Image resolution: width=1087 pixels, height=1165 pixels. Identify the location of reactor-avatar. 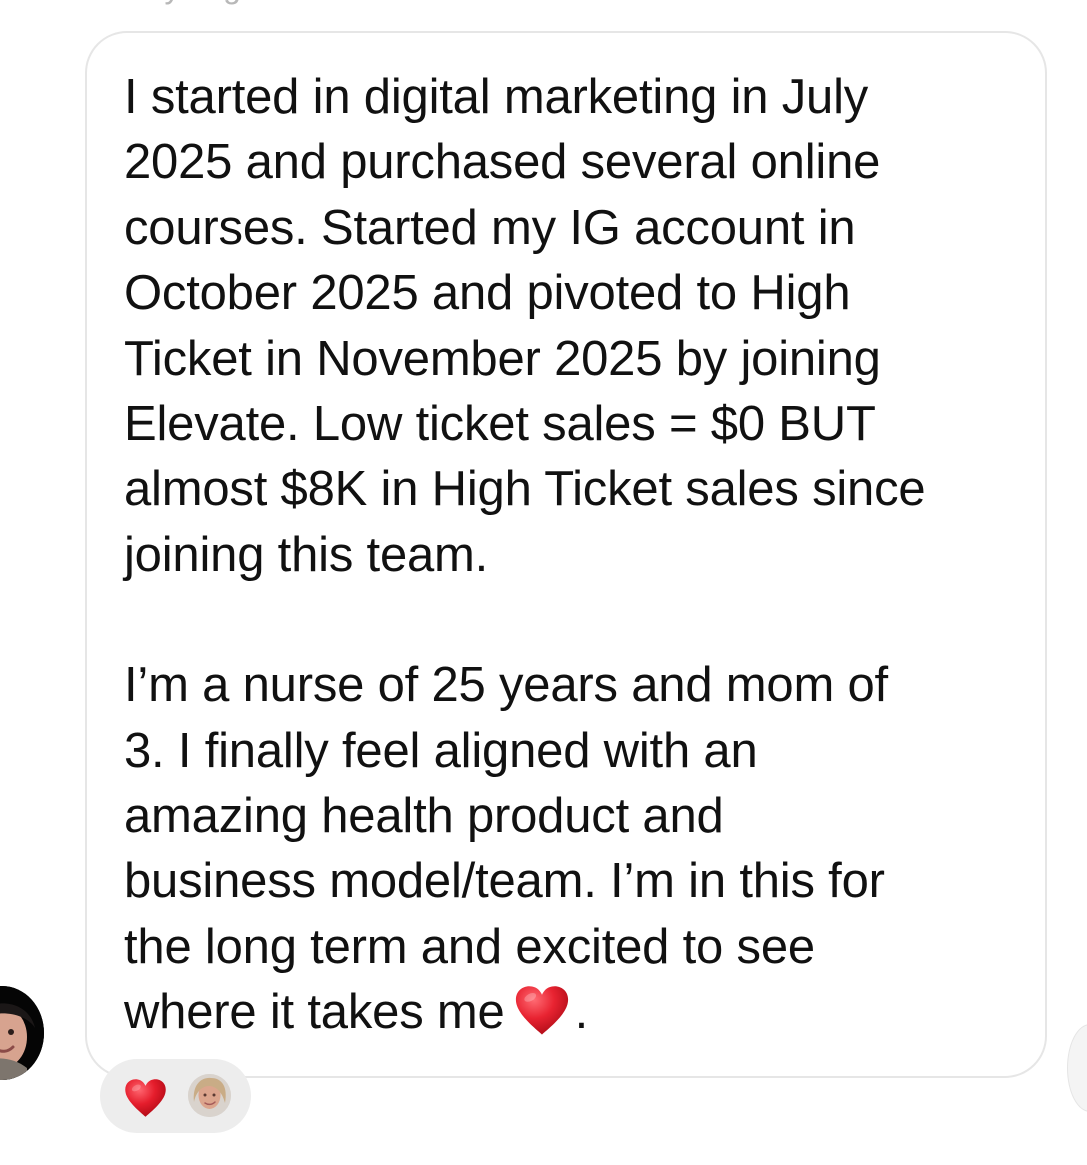
(209, 1095).